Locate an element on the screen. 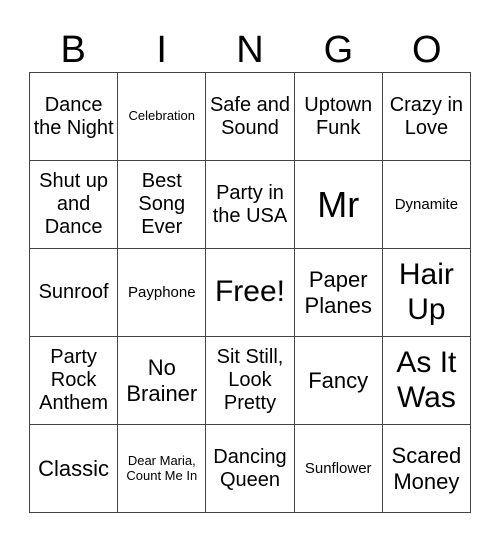 This screenshot has width=500, height=544. bingo-cell: Scared Money is located at coordinates (426, 469).